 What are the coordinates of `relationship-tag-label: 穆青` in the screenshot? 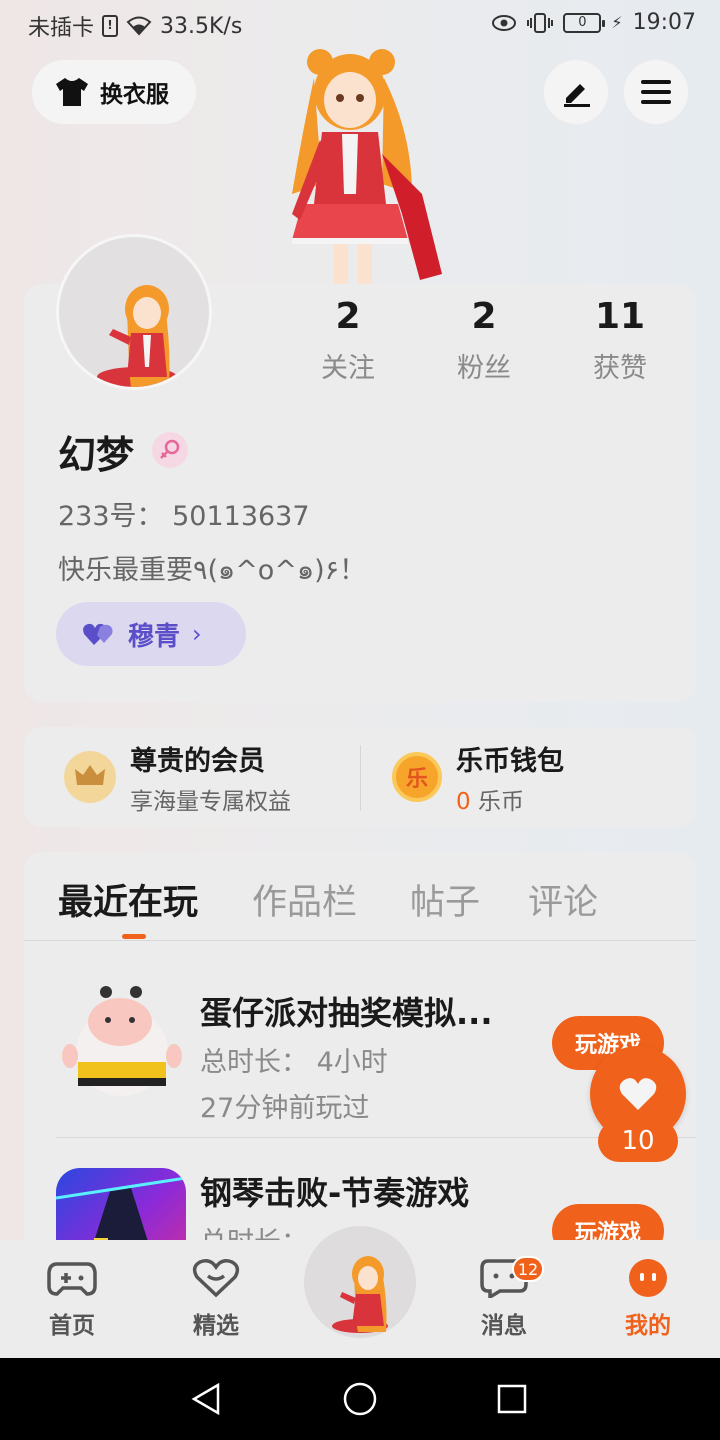 It's located at (154, 636).